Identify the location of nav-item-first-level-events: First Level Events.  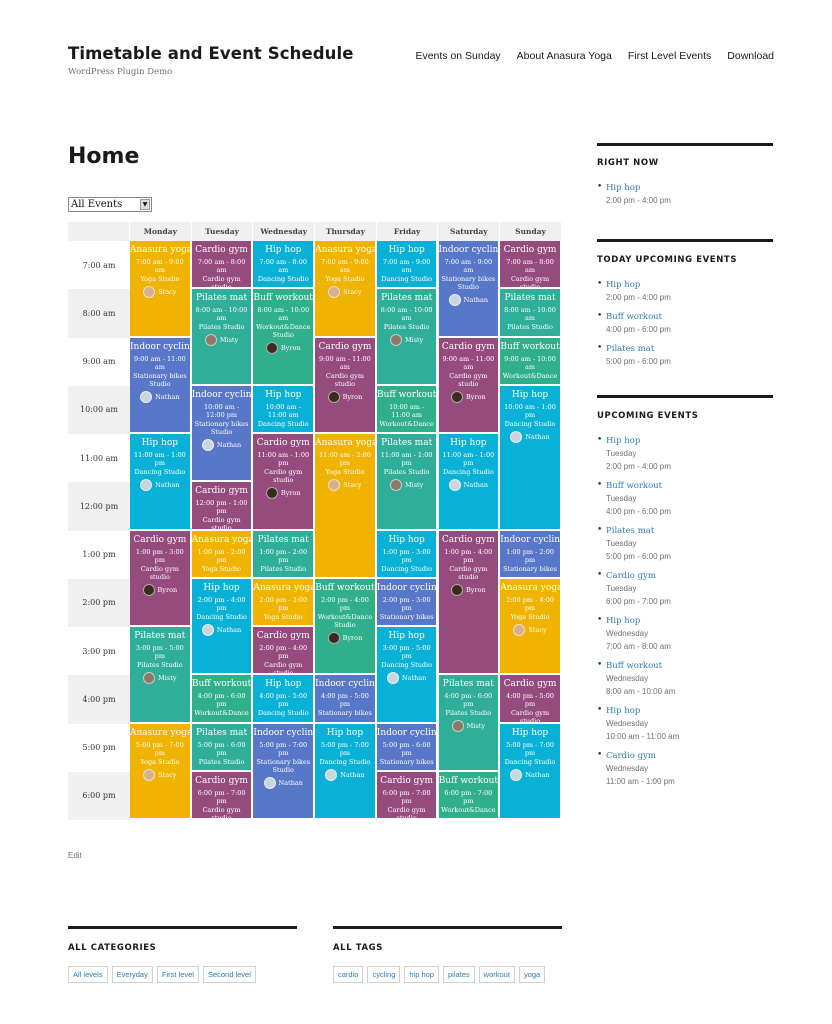
(669, 56).